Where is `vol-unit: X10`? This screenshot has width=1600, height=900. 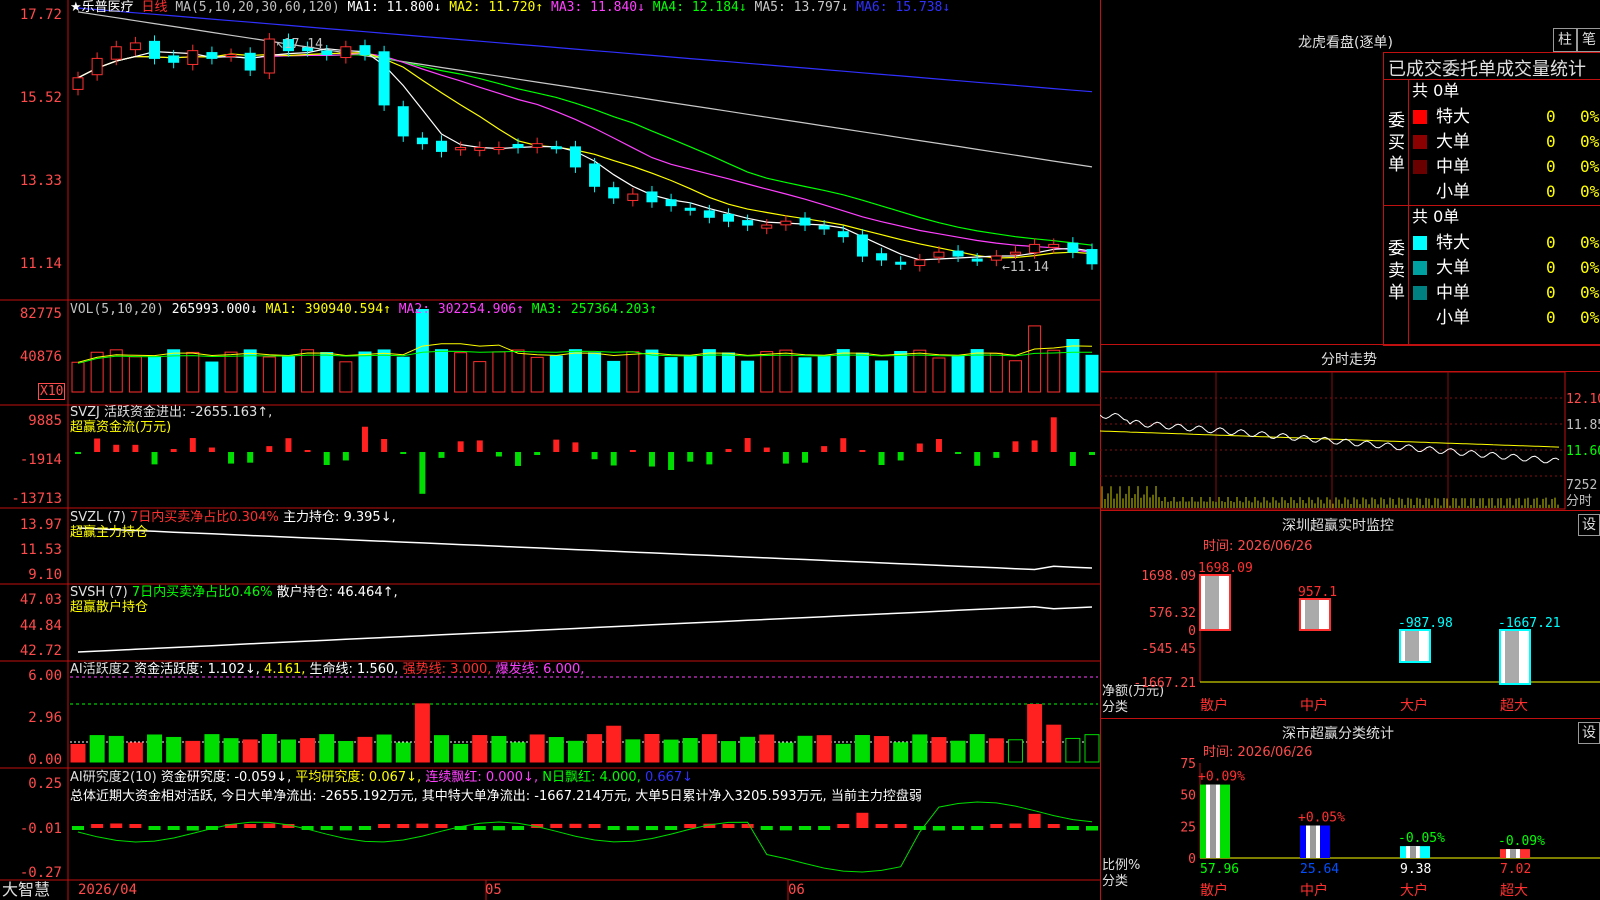 vol-unit: X10 is located at coordinates (52, 391).